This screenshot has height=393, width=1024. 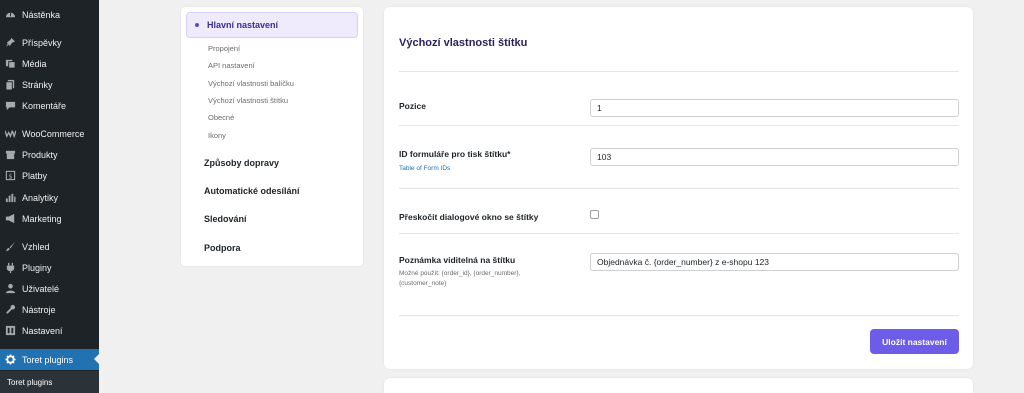 I want to click on sidebar-item-products: Produkty, so click(x=49, y=154).